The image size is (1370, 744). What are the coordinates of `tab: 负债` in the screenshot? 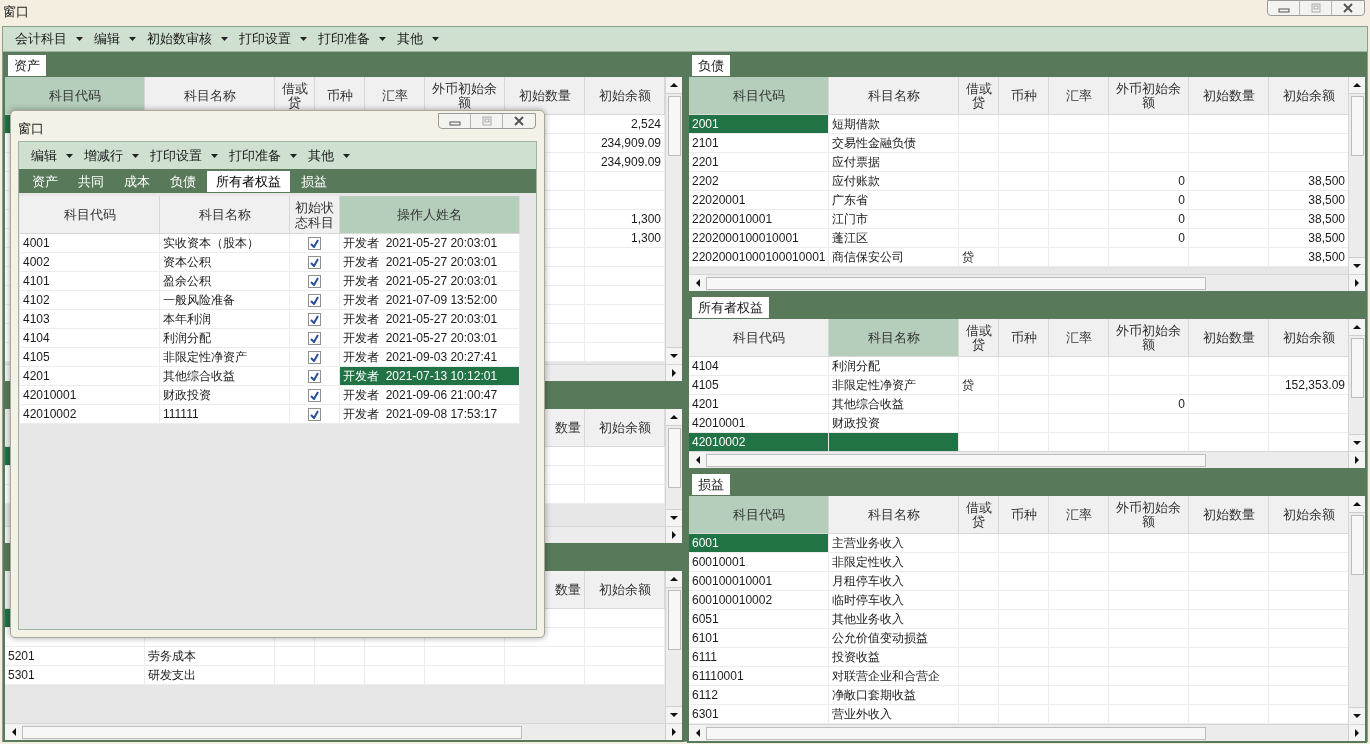 It's located at (183, 181).